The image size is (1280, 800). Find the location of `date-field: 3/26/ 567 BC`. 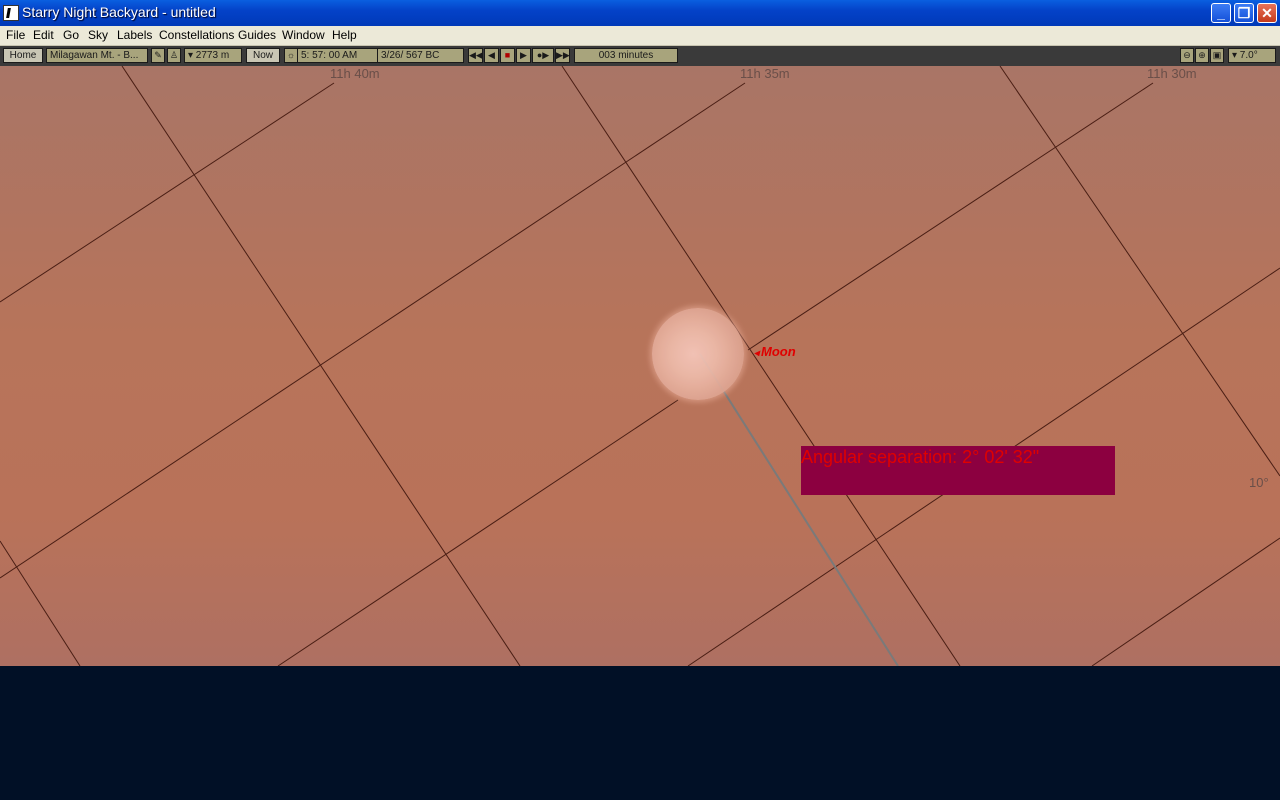

date-field: 3/26/ 567 BC is located at coordinates (421, 55).